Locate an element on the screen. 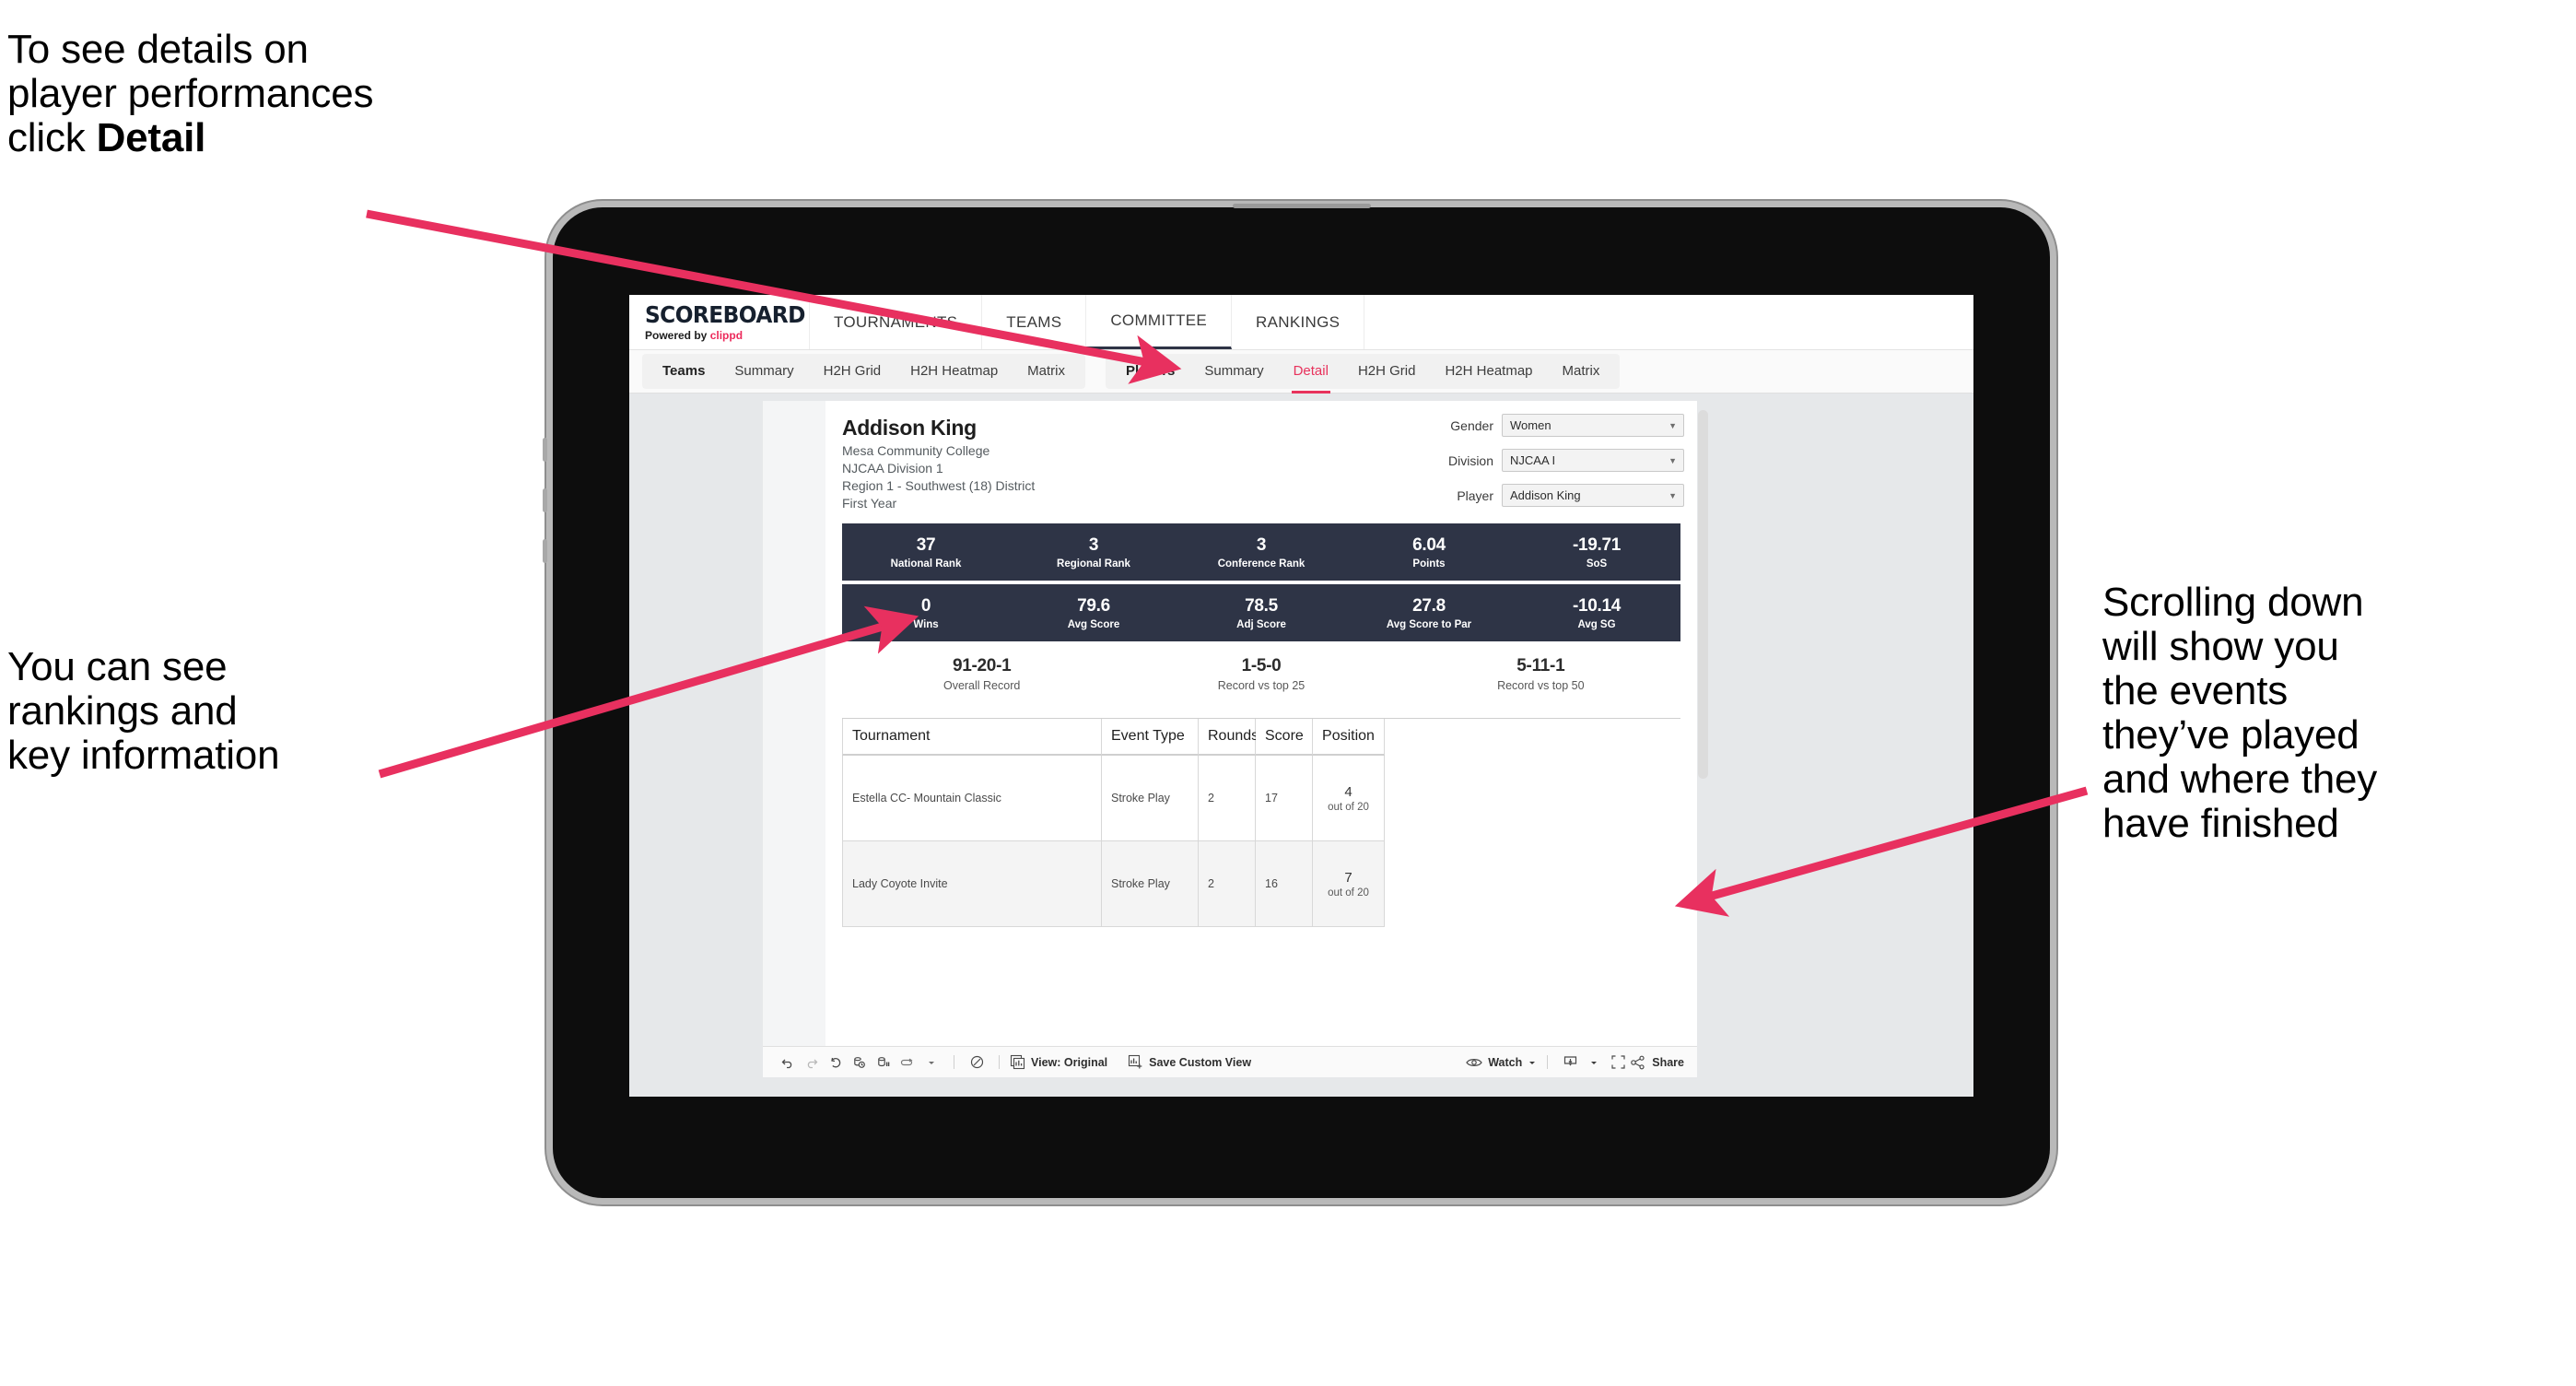  subnav-item-players-summary: Summary is located at coordinates (1233, 371).